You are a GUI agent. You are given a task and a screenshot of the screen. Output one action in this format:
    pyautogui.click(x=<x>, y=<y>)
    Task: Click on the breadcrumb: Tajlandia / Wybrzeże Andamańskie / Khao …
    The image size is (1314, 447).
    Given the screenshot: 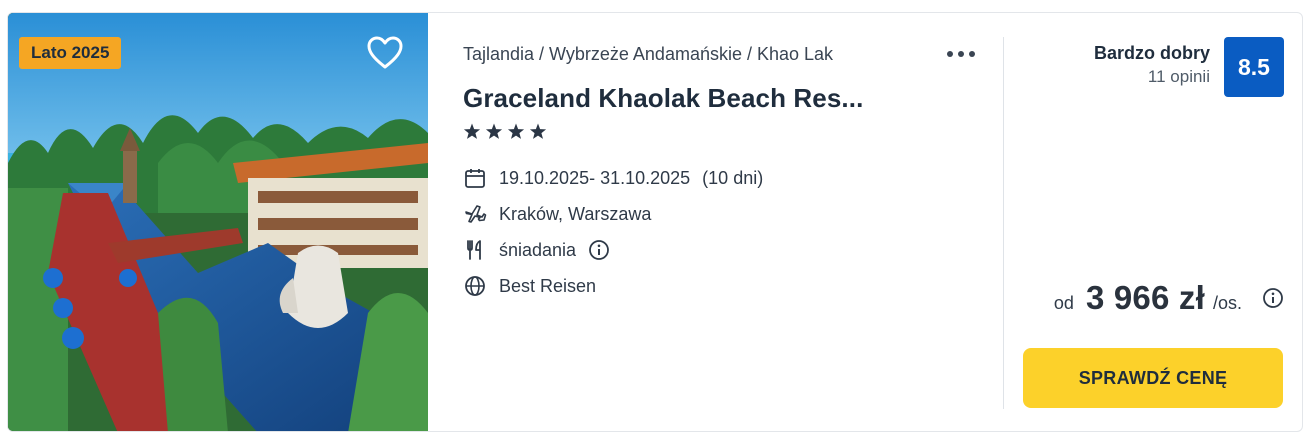 What is the action you would take?
    pyautogui.click(x=648, y=54)
    